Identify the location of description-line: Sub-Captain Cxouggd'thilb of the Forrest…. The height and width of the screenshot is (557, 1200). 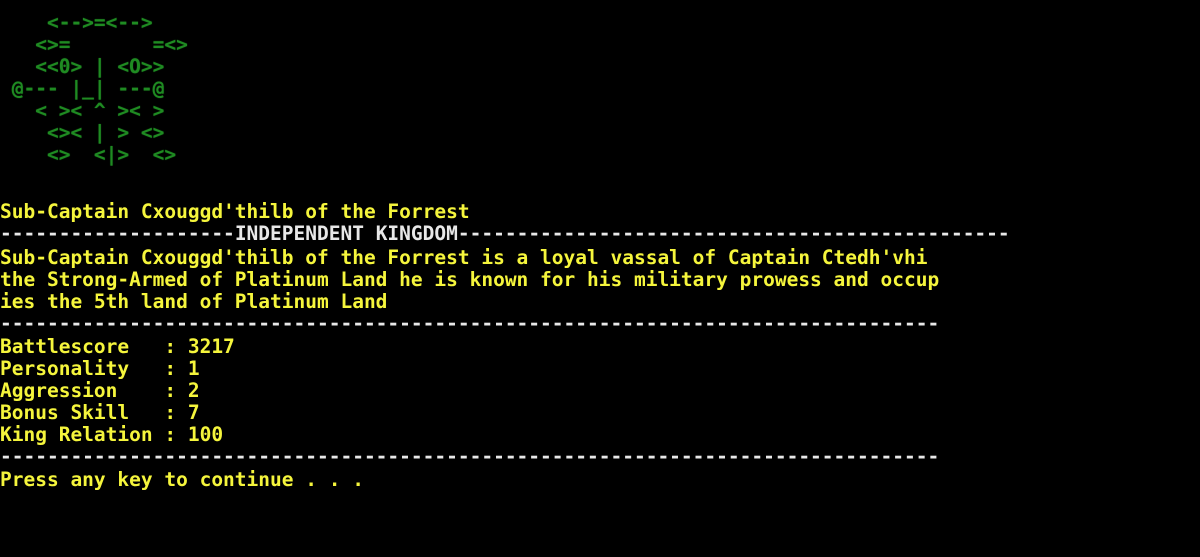
(464, 258).